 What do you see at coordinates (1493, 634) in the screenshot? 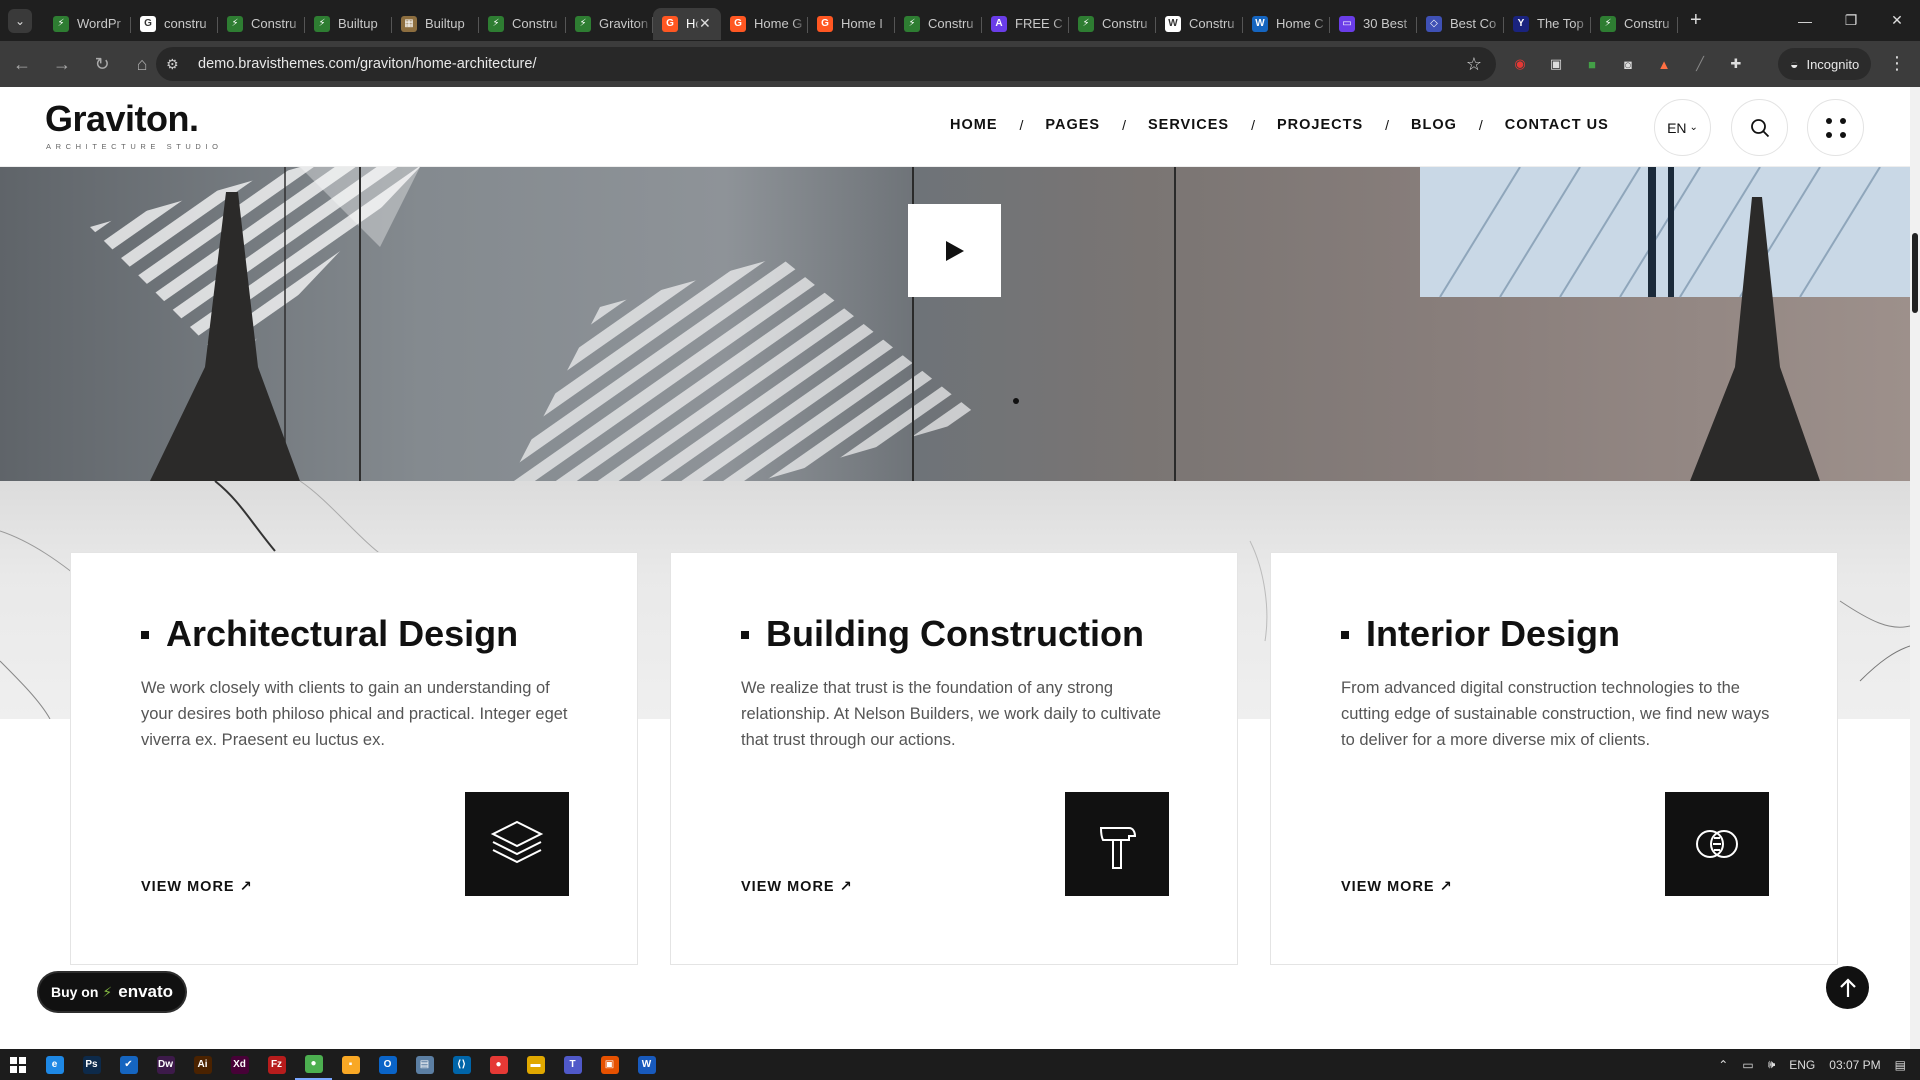
I see `service-title: Interior Design` at bounding box center [1493, 634].